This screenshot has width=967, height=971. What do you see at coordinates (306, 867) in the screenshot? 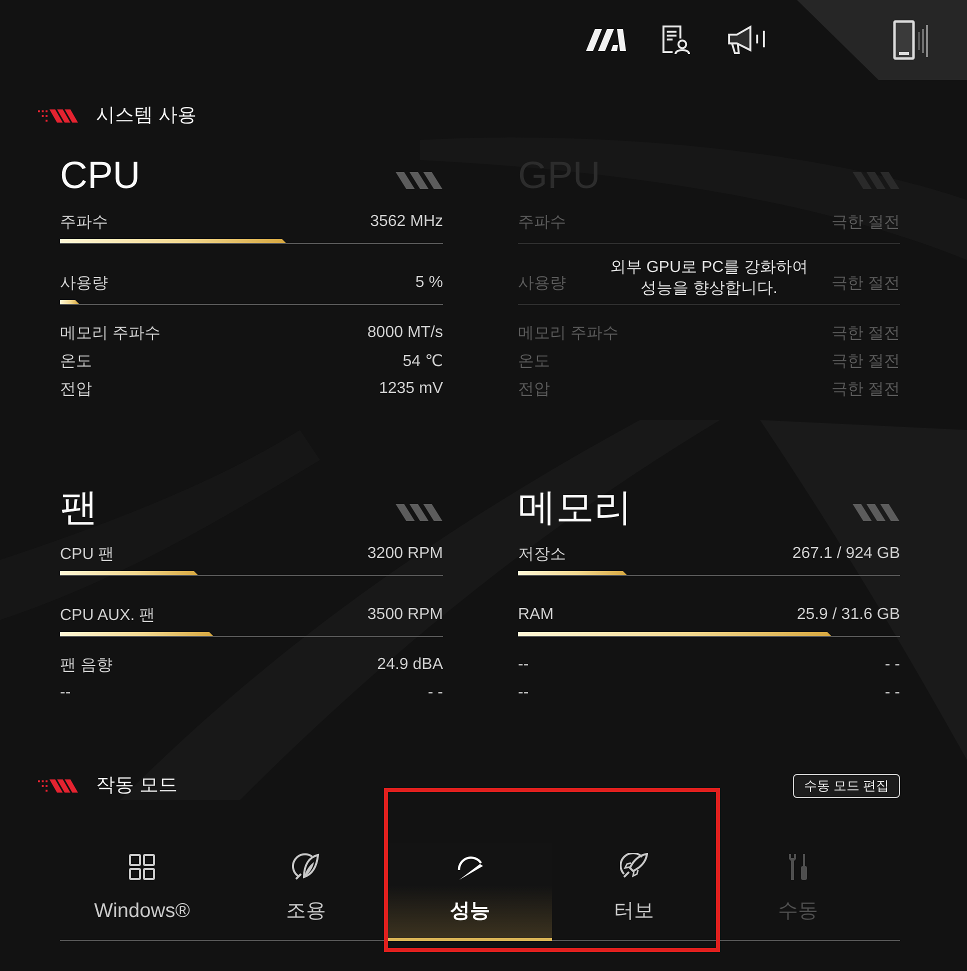
I see `leaf-gauge-icon` at bounding box center [306, 867].